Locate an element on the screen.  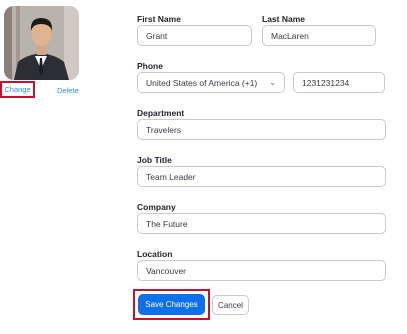
profile-avatar is located at coordinates (41, 43).